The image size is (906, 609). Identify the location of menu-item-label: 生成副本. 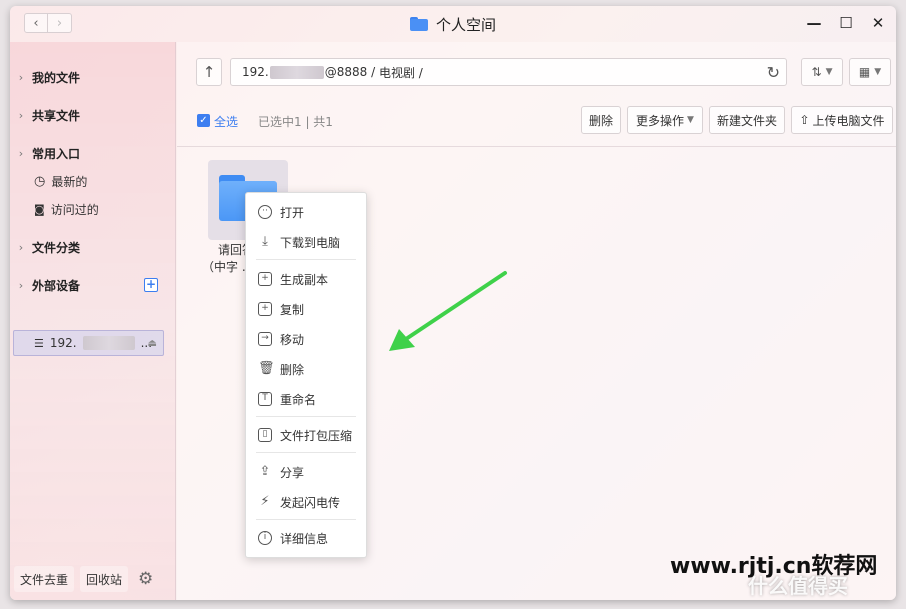
(304, 279).